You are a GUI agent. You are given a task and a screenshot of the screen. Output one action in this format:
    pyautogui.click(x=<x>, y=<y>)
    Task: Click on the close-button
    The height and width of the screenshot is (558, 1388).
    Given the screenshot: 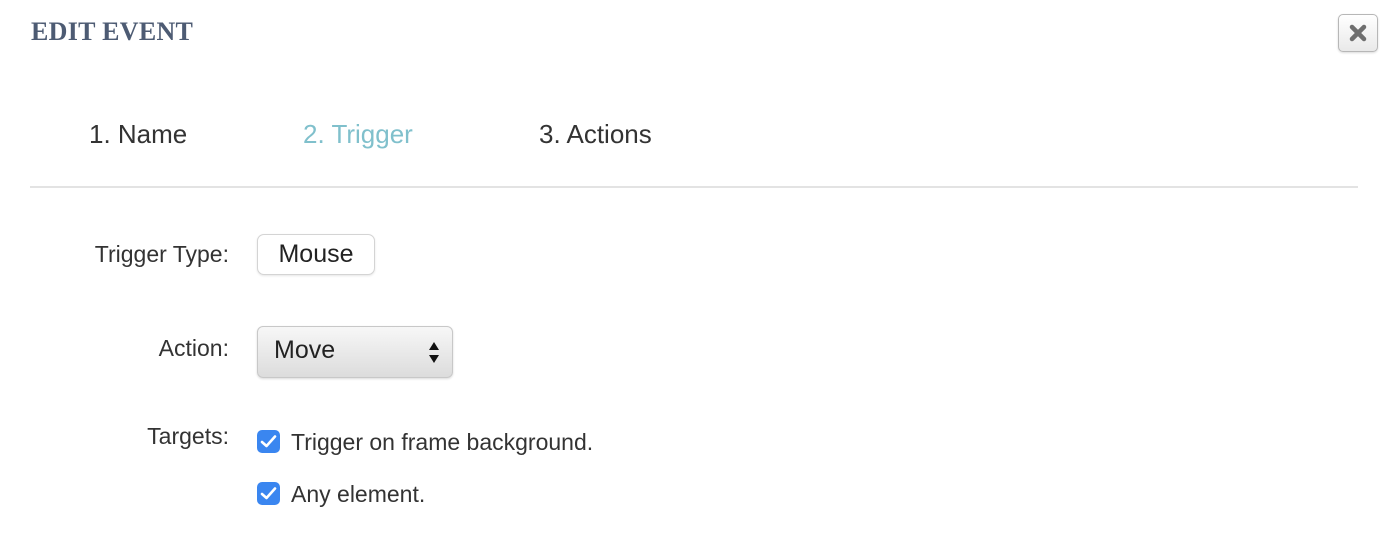 What is the action you would take?
    pyautogui.click(x=1358, y=33)
    